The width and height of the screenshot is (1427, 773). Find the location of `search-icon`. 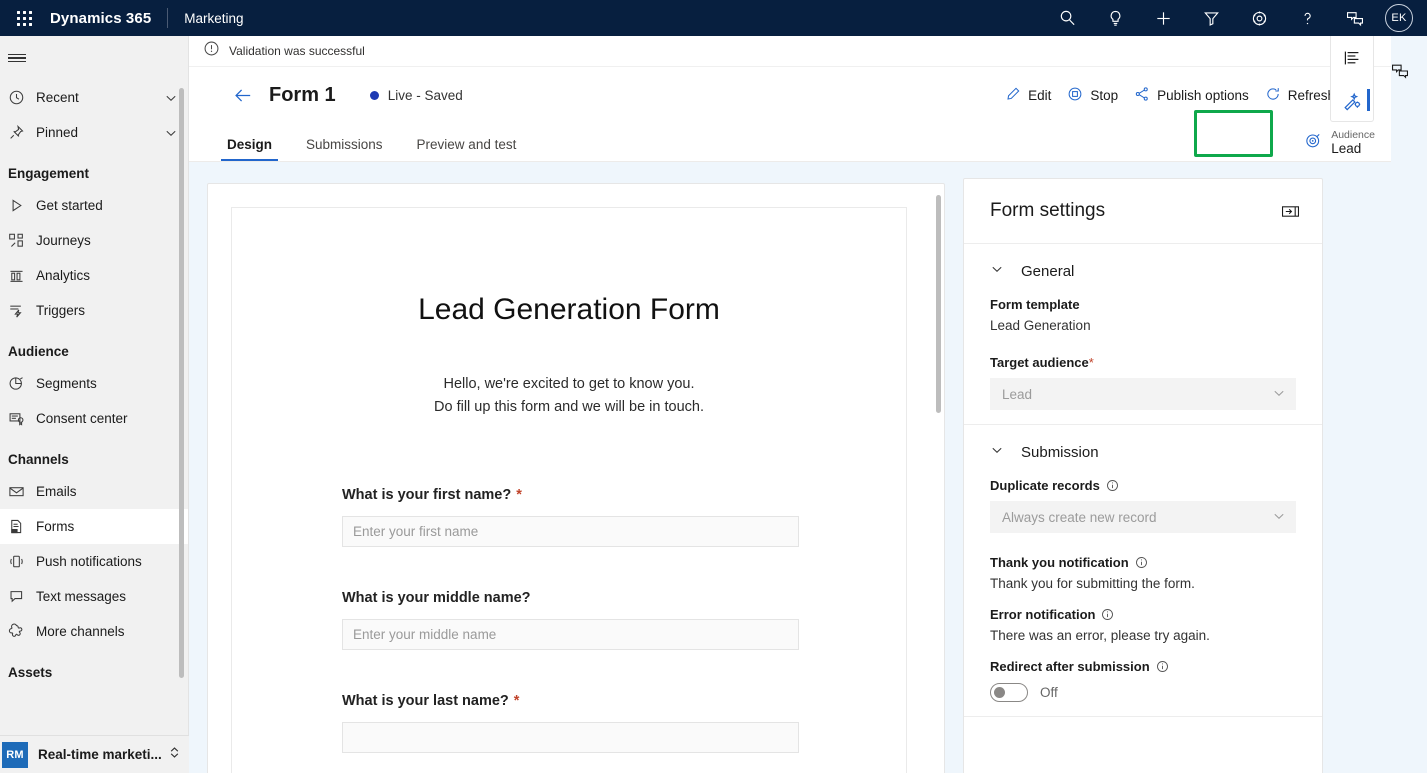

search-icon is located at coordinates (1067, 18).